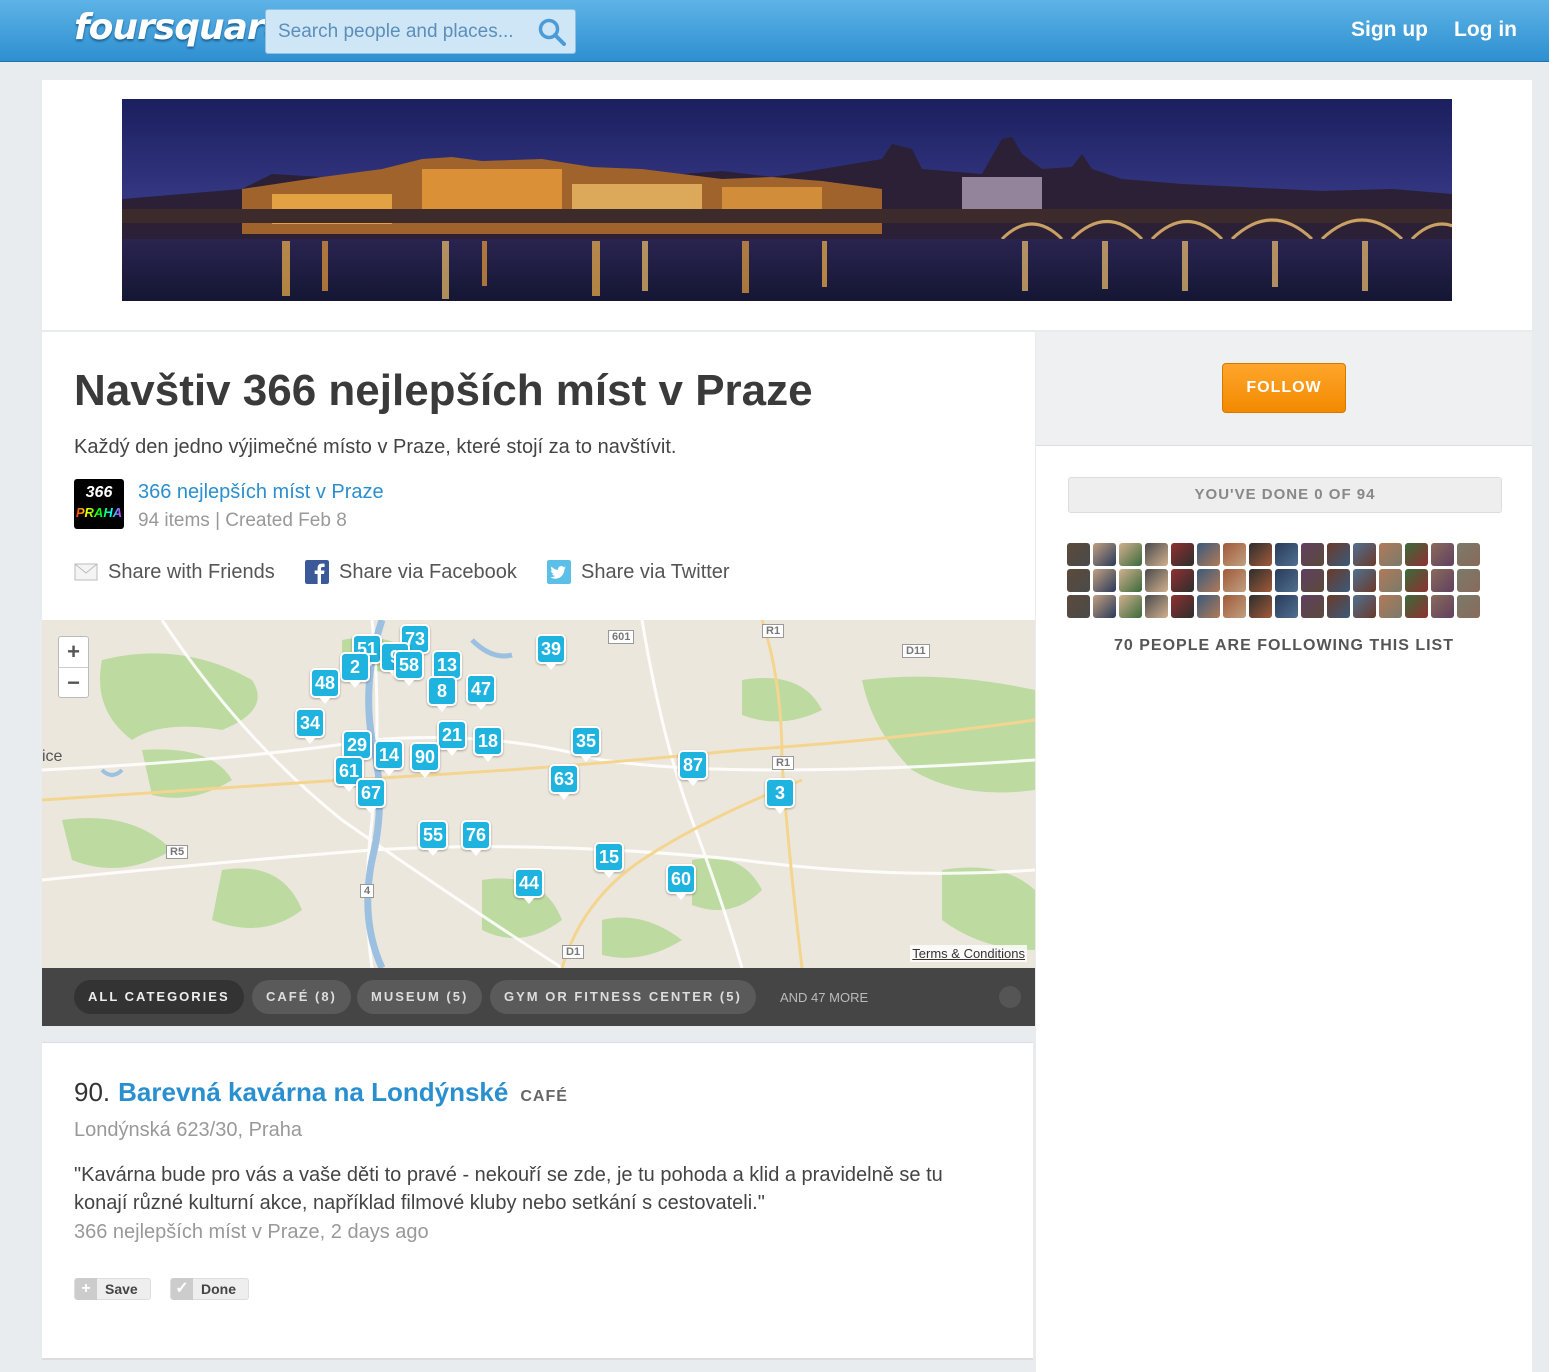 Image resolution: width=1549 pixels, height=1372 pixels. I want to click on terms-and-conditions-link: Terms & Conditions, so click(968, 953).